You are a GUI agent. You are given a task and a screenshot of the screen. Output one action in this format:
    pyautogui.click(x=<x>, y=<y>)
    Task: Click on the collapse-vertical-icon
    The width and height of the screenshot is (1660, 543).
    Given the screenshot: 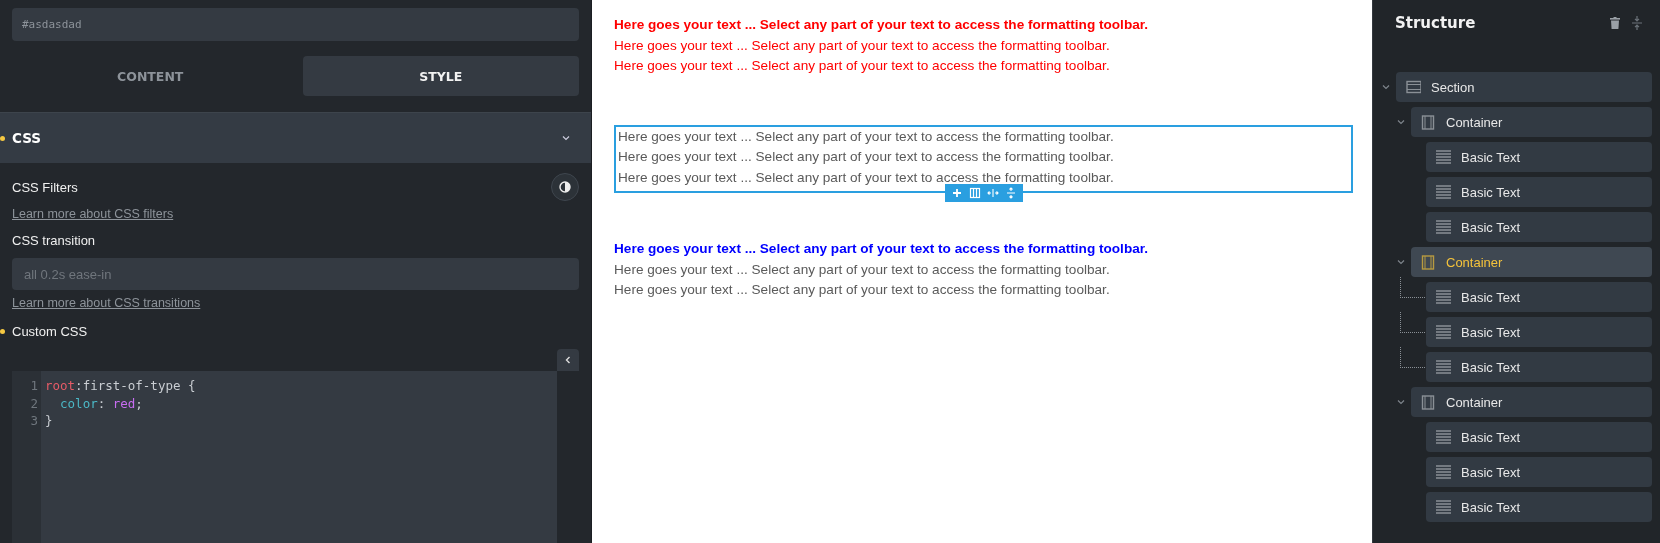 What is the action you would take?
    pyautogui.click(x=1637, y=23)
    